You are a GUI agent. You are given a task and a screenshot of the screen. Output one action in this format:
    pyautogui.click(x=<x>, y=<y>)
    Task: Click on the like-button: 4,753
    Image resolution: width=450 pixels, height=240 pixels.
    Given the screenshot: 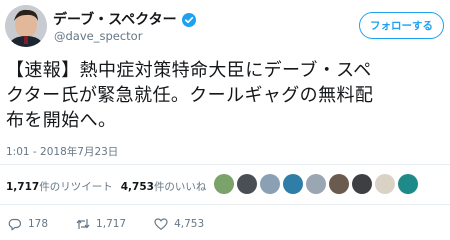 What is the action you would take?
    pyautogui.click(x=179, y=224)
    